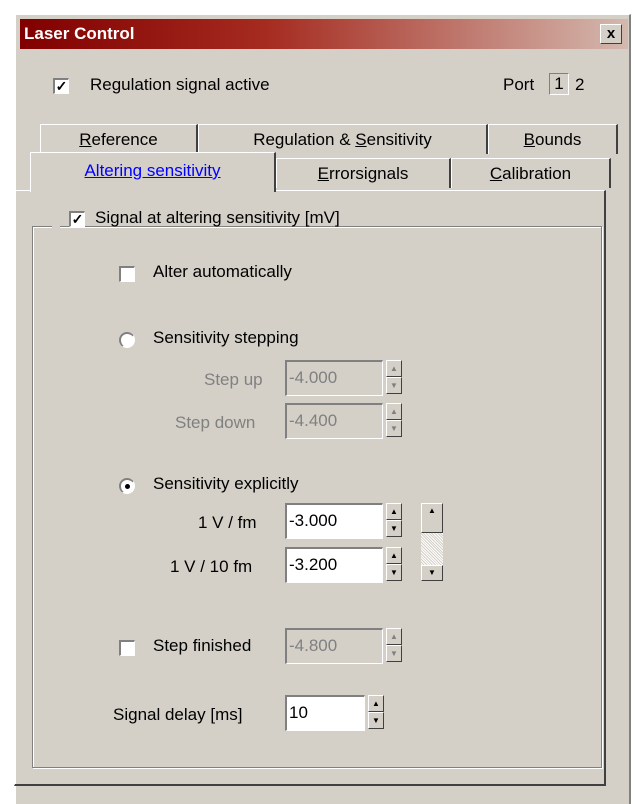 The width and height of the screenshot is (635, 804). Describe the element at coordinates (178, 714) in the screenshot. I see `signal-delay-label: Signal delay [ms]` at that location.